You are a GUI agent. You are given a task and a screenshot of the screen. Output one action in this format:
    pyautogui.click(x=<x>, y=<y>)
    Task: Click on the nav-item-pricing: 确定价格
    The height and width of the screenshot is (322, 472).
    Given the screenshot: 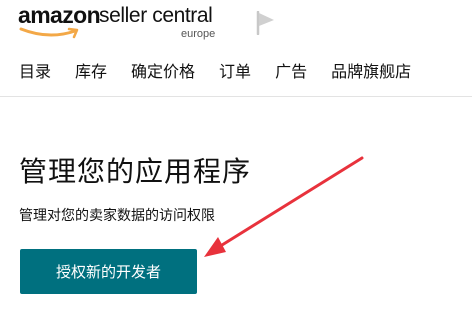 What is the action you would take?
    pyautogui.click(x=163, y=72)
    